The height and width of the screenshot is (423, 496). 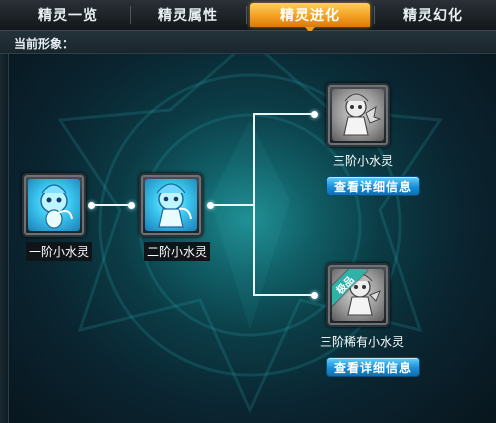 What do you see at coordinates (363, 161) in the screenshot?
I see `sprite-name-stage3: 三阶小水灵` at bounding box center [363, 161].